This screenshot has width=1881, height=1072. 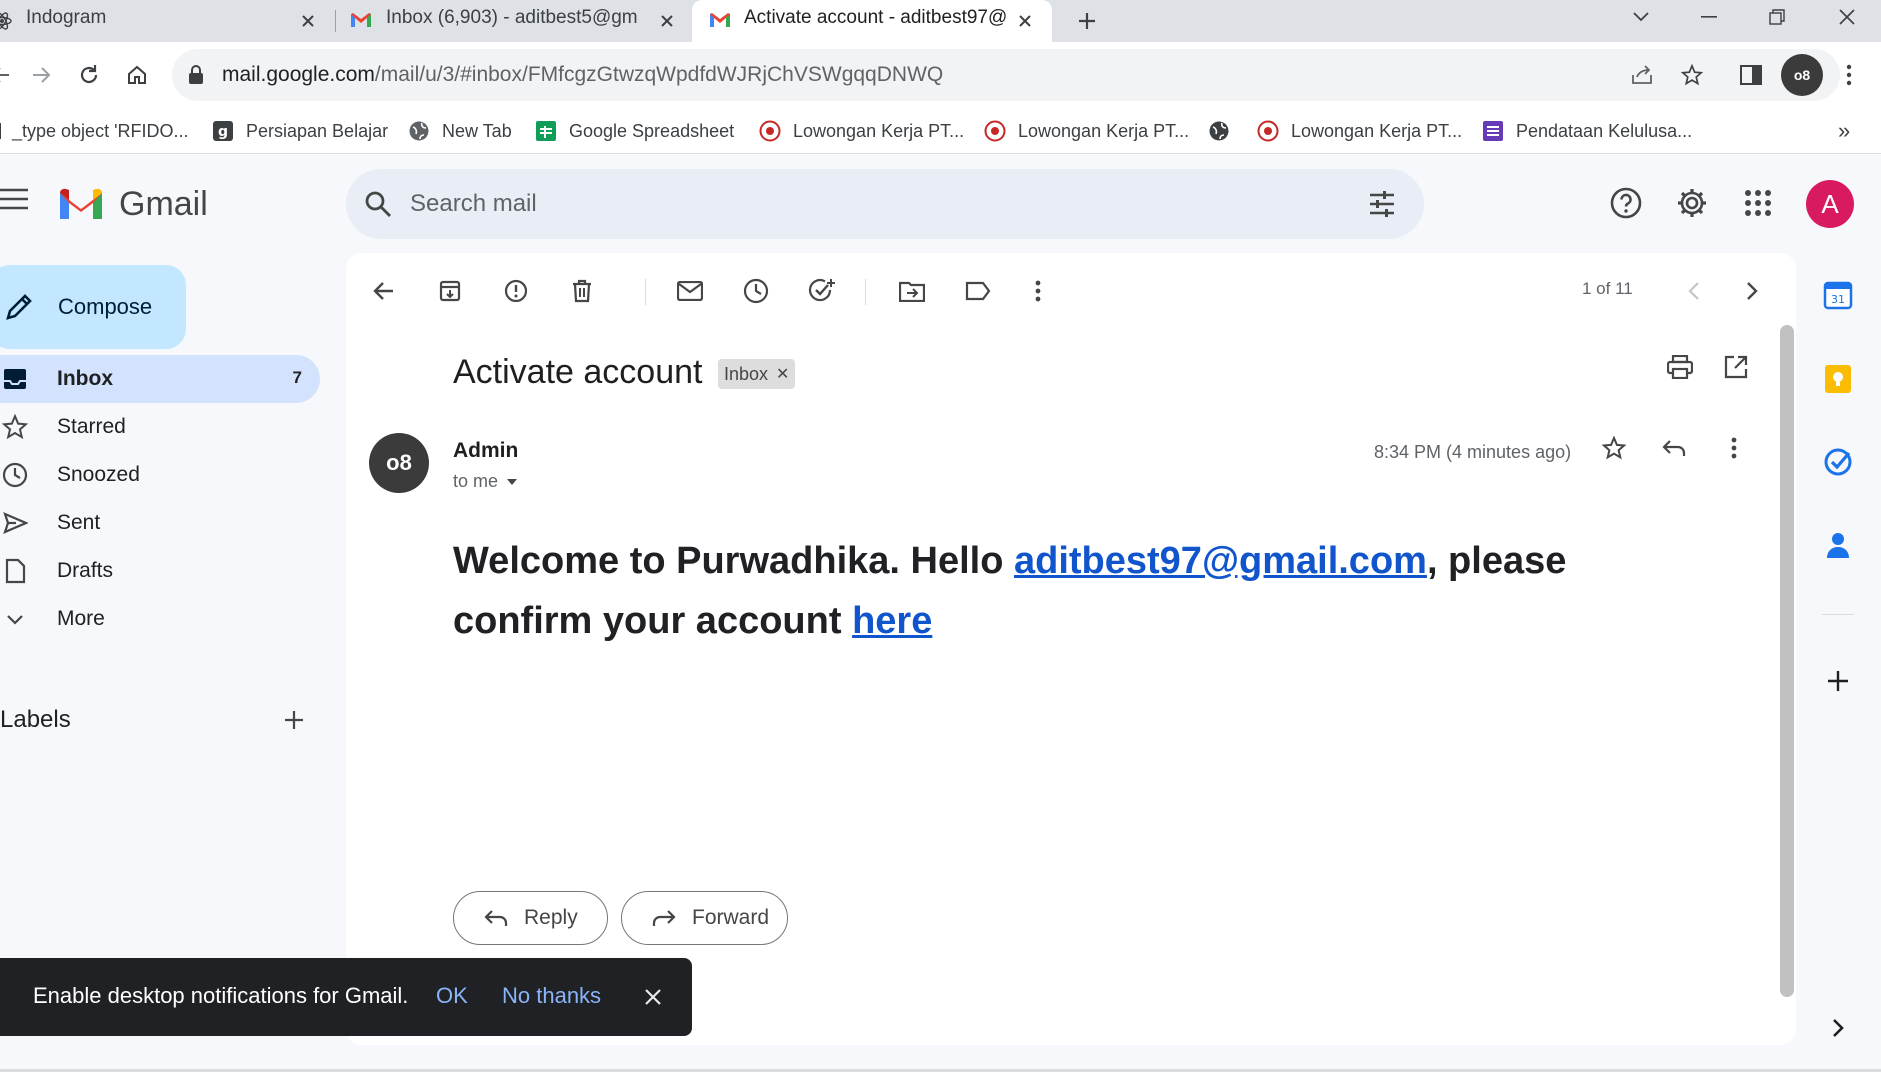 What do you see at coordinates (1758, 203) in the screenshot?
I see `apps-grid-icon` at bounding box center [1758, 203].